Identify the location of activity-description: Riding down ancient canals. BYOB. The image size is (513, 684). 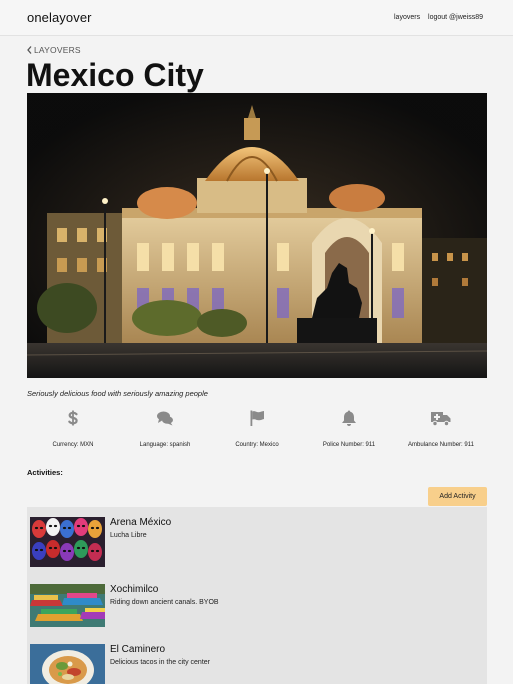
(164, 602).